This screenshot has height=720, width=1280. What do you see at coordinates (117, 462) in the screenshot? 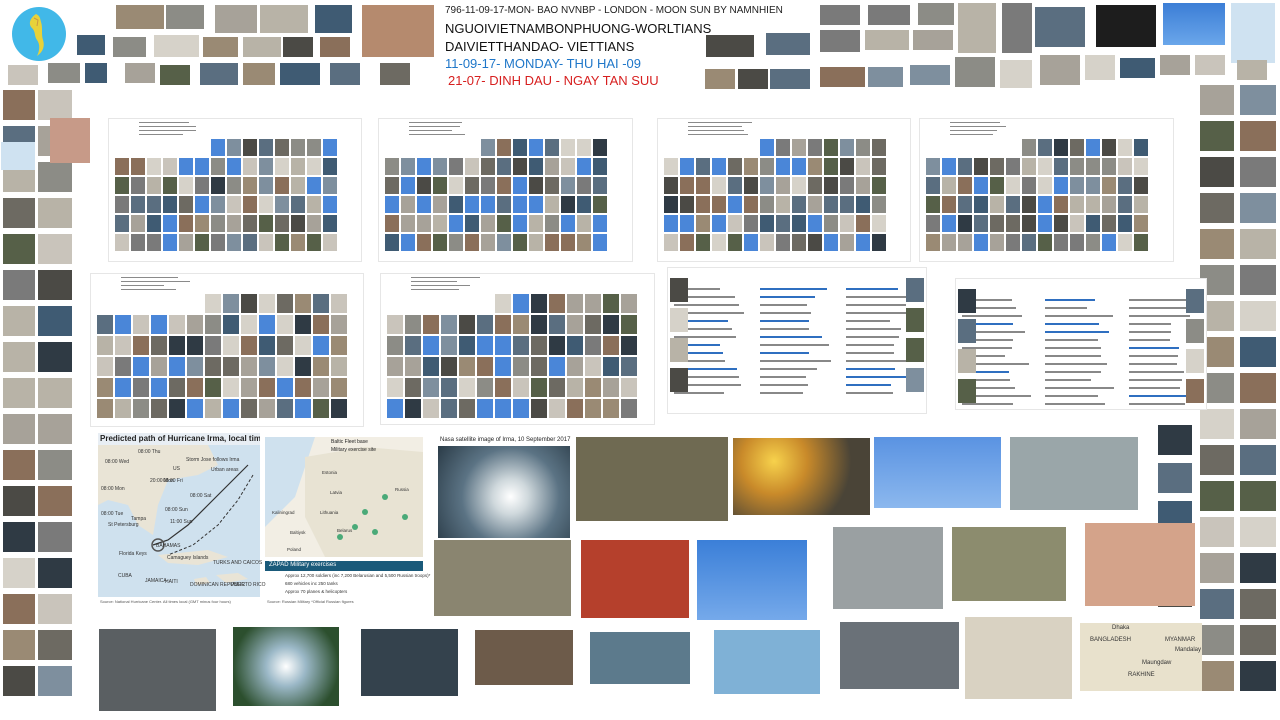
I see `hurricane-map-label: 08:00 Wed` at bounding box center [117, 462].